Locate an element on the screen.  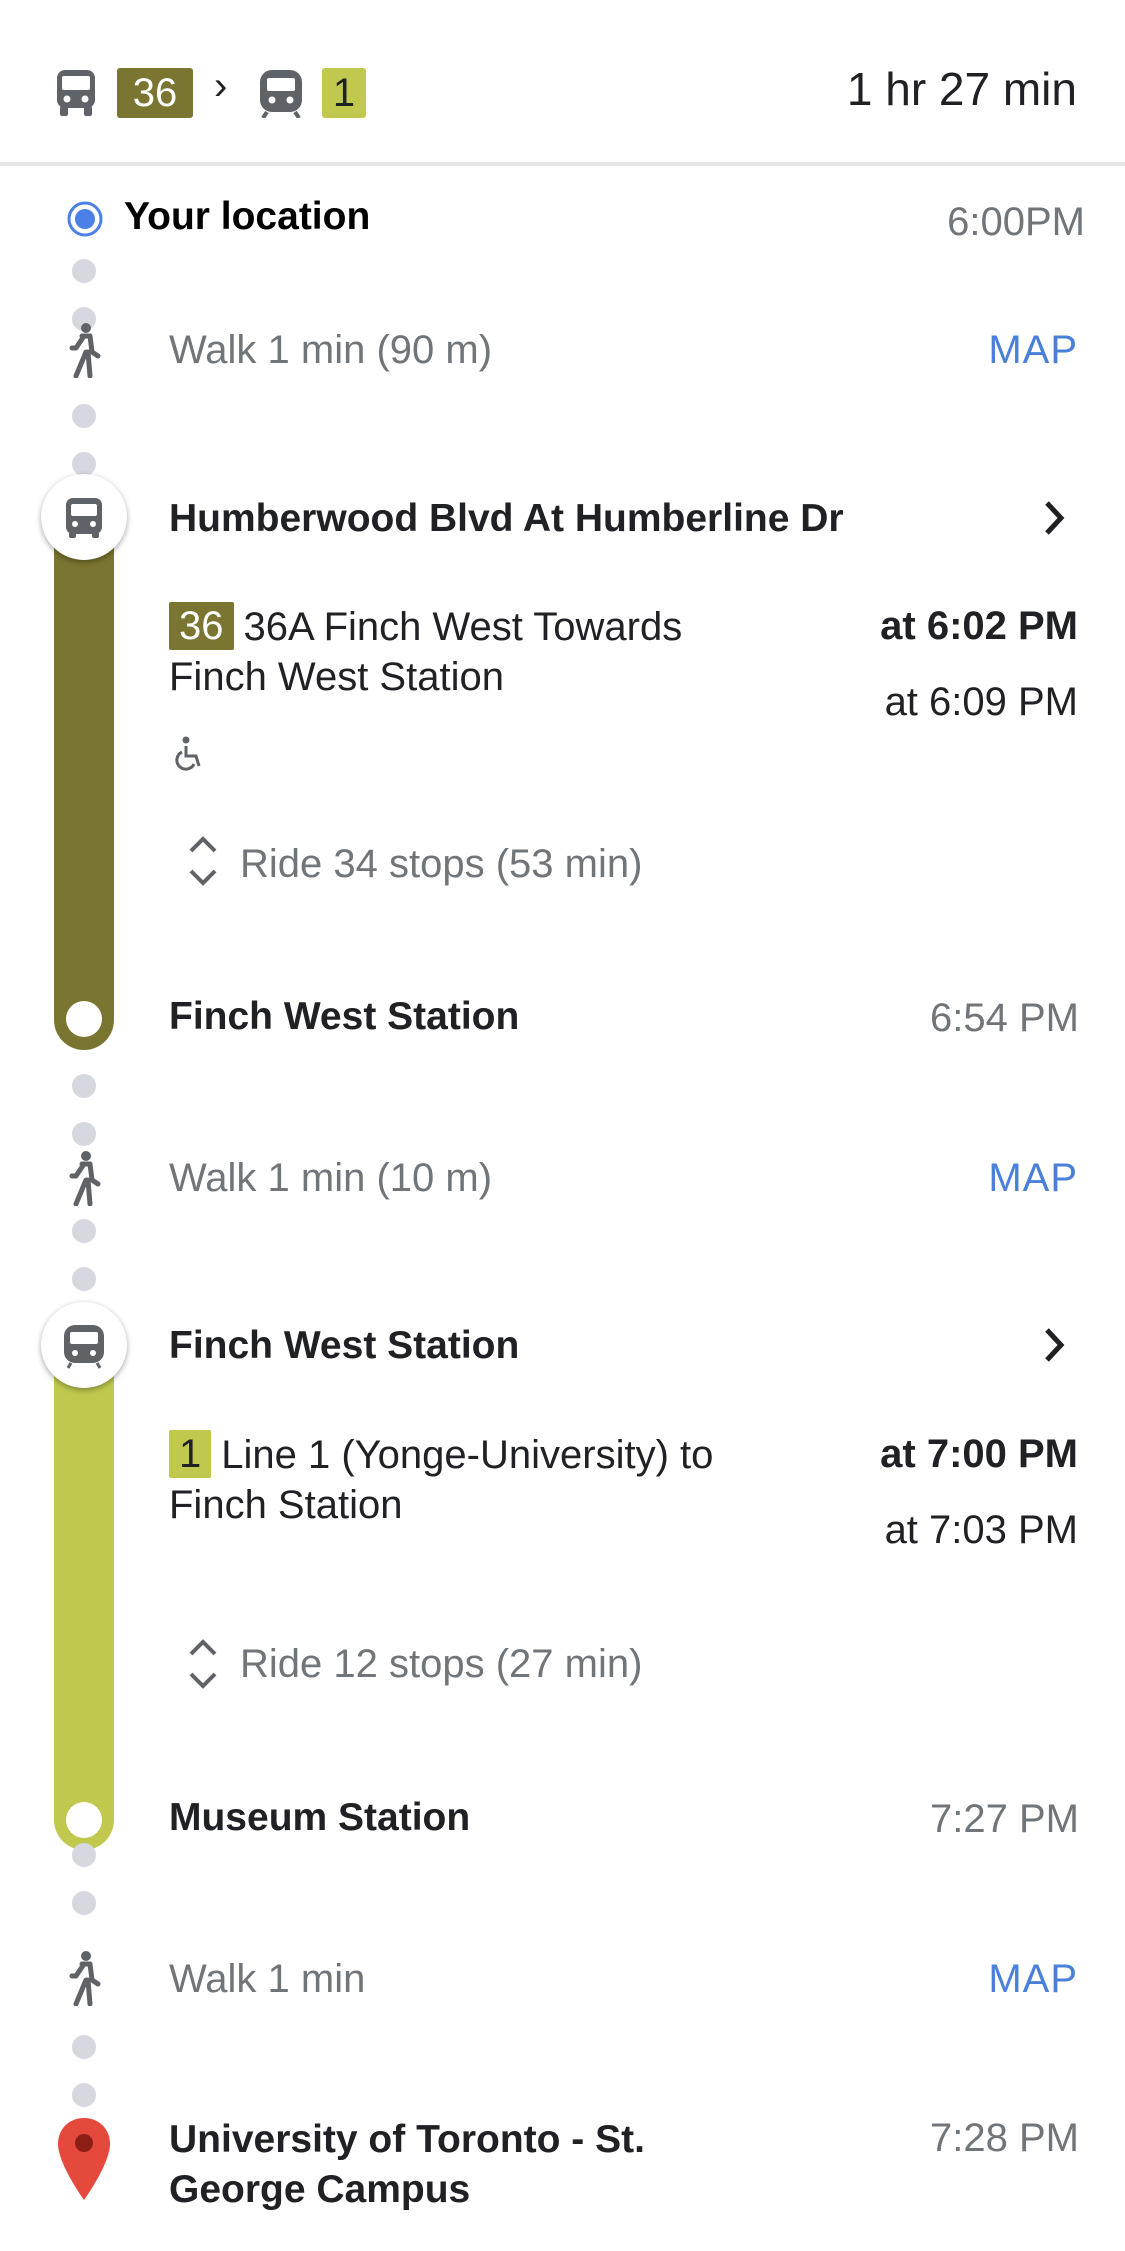
leg-1-ride-info: Ride 34 stops (53 min) is located at coordinates (441, 864).